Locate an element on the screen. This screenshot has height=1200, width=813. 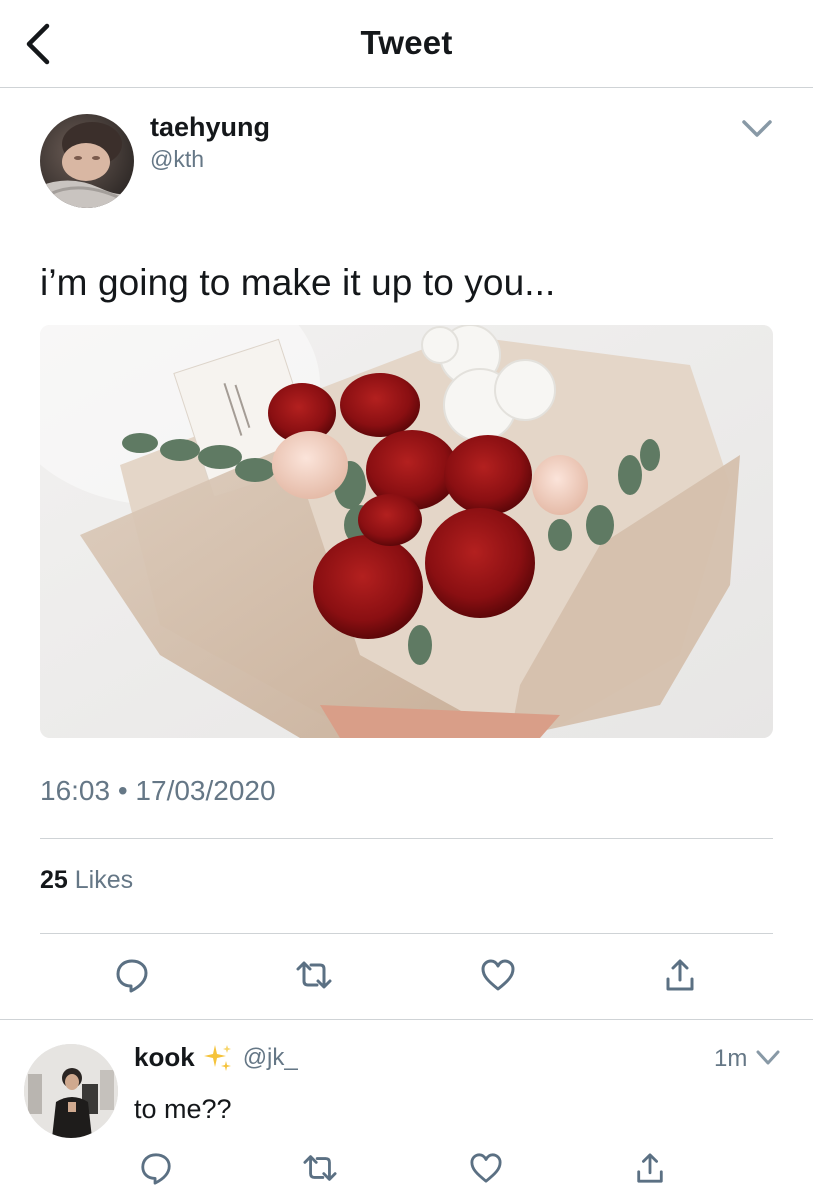
author-handle: @kth is located at coordinates (177, 159).